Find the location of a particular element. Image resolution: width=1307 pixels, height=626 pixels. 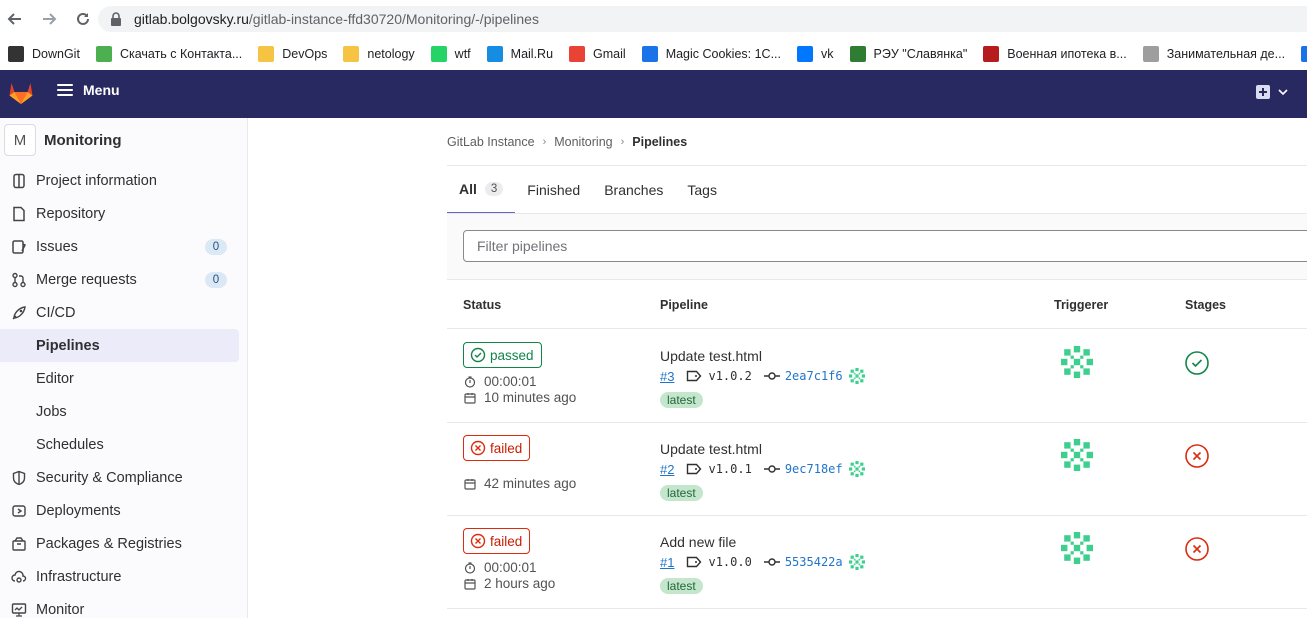

pipeline-ref: v1.0.1 is located at coordinates (729, 469).